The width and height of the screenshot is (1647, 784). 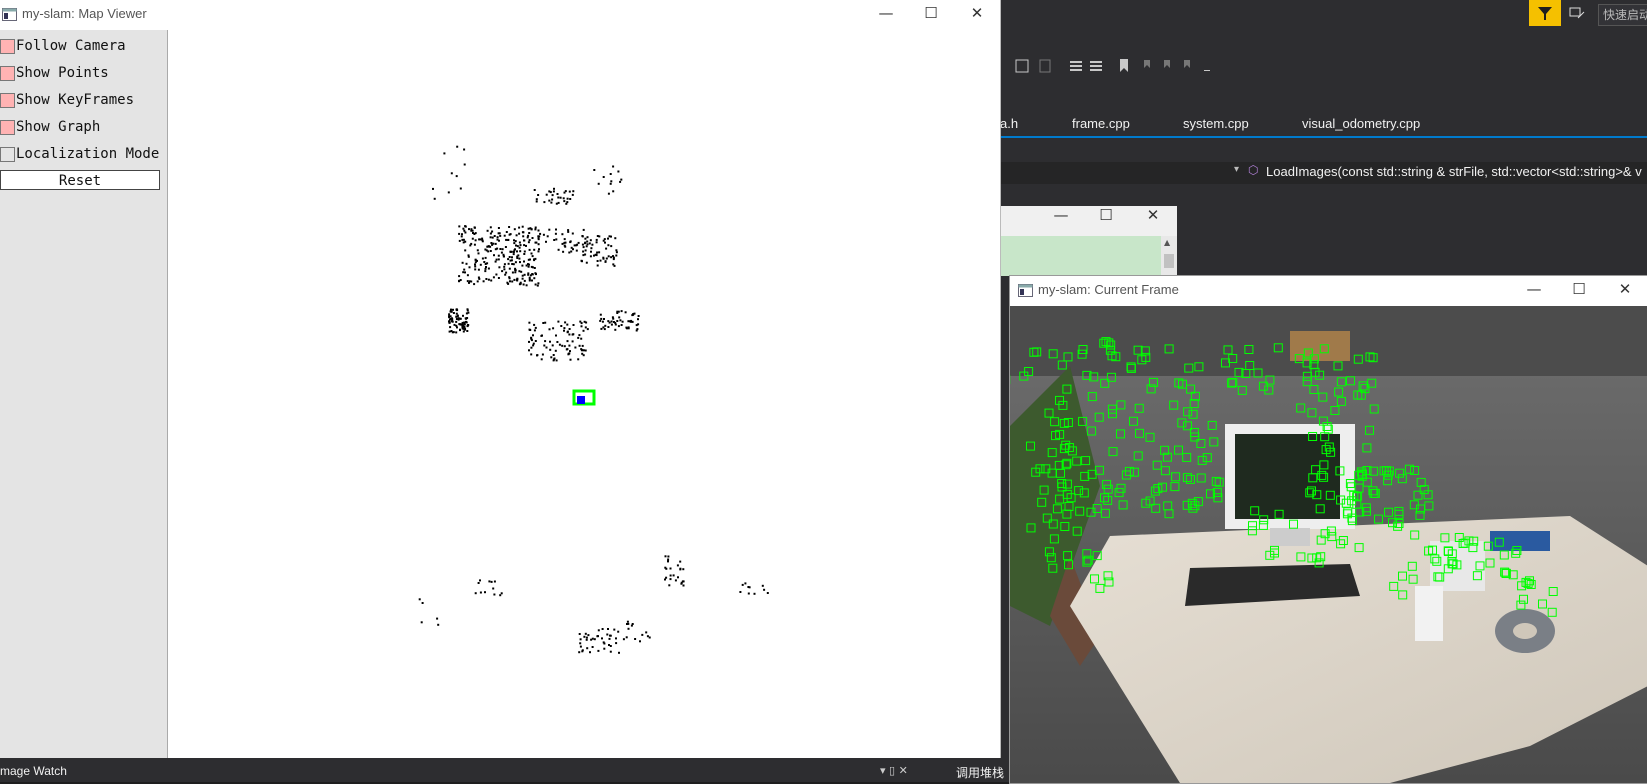 I want to click on chevron-down-icon: ▾, so click(x=1236, y=169).